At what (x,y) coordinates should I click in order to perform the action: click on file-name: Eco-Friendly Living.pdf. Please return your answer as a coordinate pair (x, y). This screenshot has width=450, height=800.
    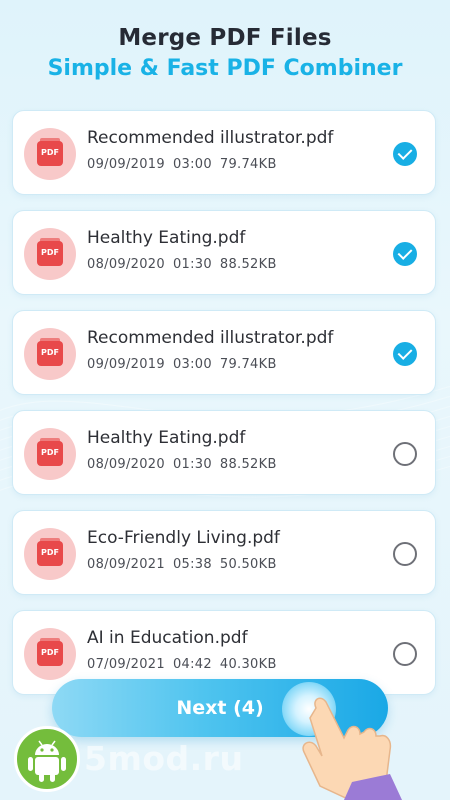
    Looking at the image, I should click on (183, 538).